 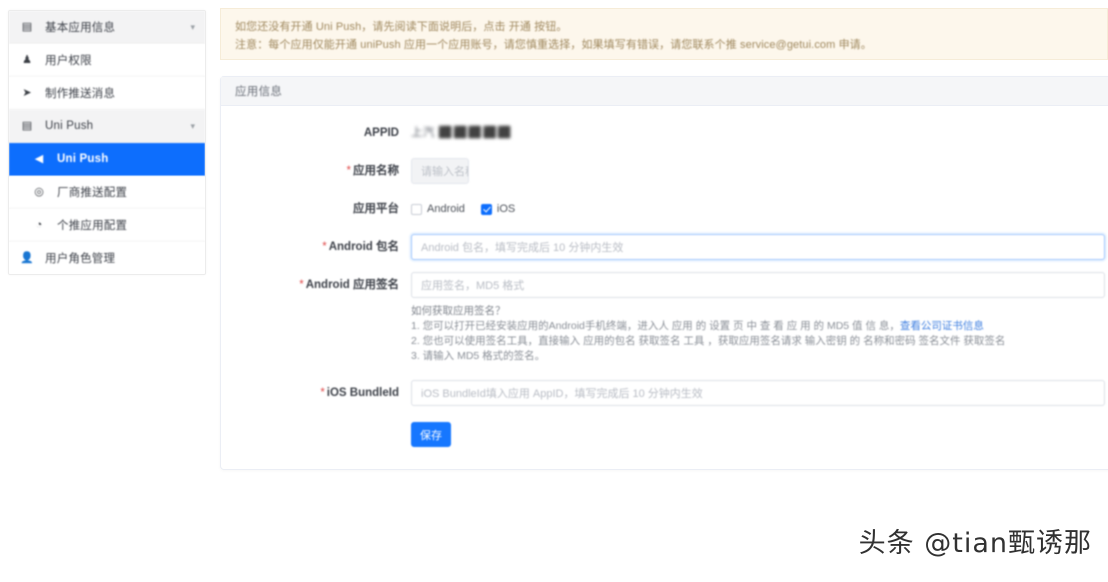 I want to click on help-question: 如何获取应用签名？, so click(x=458, y=311).